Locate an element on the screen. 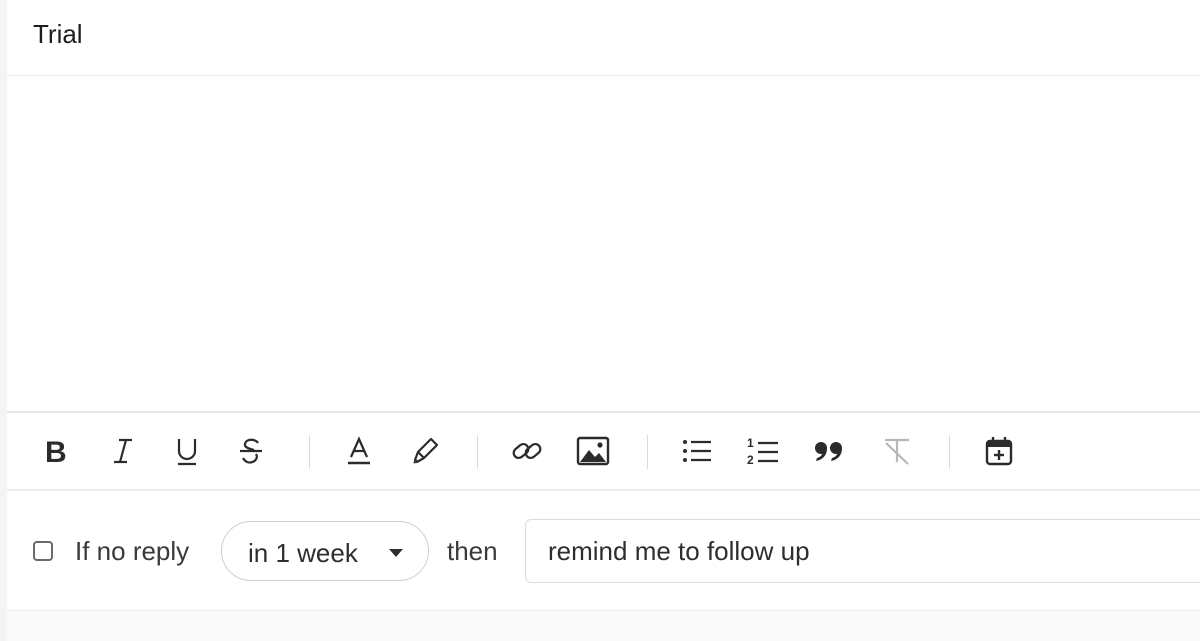 Image resolution: width=1200 pixels, height=641 pixels. highlighter-icon is located at coordinates (426, 450).